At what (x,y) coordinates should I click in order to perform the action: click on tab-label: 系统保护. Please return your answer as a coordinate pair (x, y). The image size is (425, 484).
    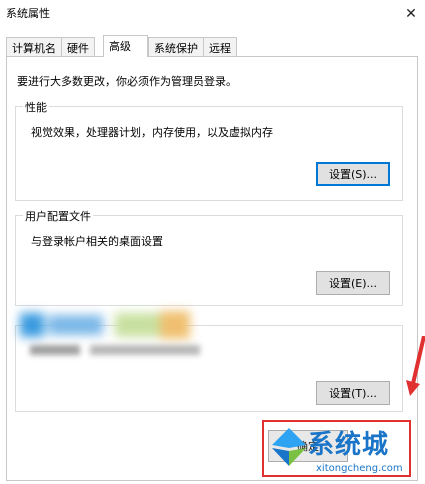
    Looking at the image, I should click on (176, 48).